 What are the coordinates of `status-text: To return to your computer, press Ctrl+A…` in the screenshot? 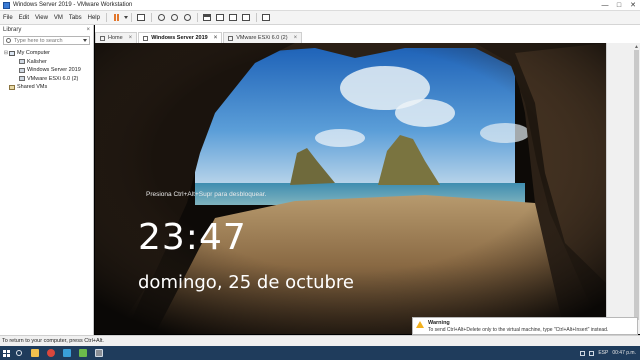 It's located at (53, 341).